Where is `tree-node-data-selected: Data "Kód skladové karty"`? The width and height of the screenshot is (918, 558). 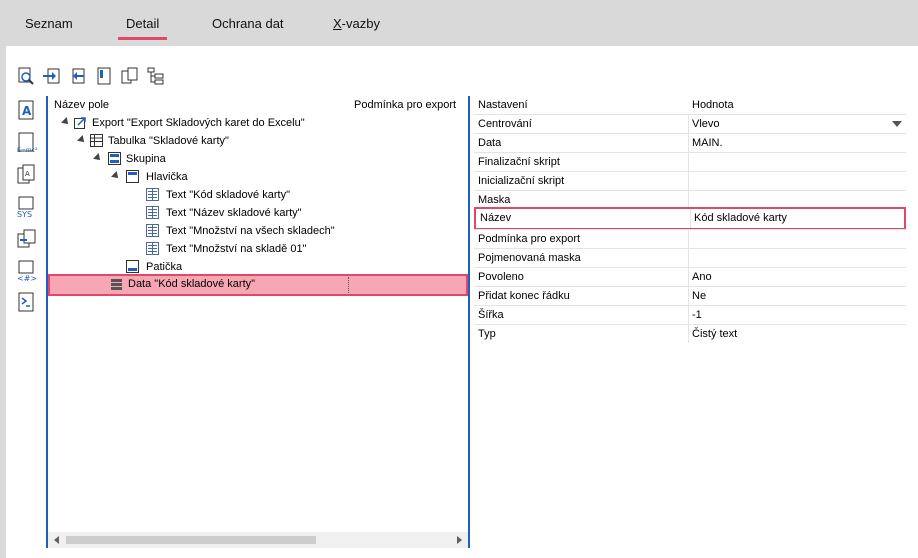 tree-node-data-selected: Data "Kód skladové karty" is located at coordinates (258, 285).